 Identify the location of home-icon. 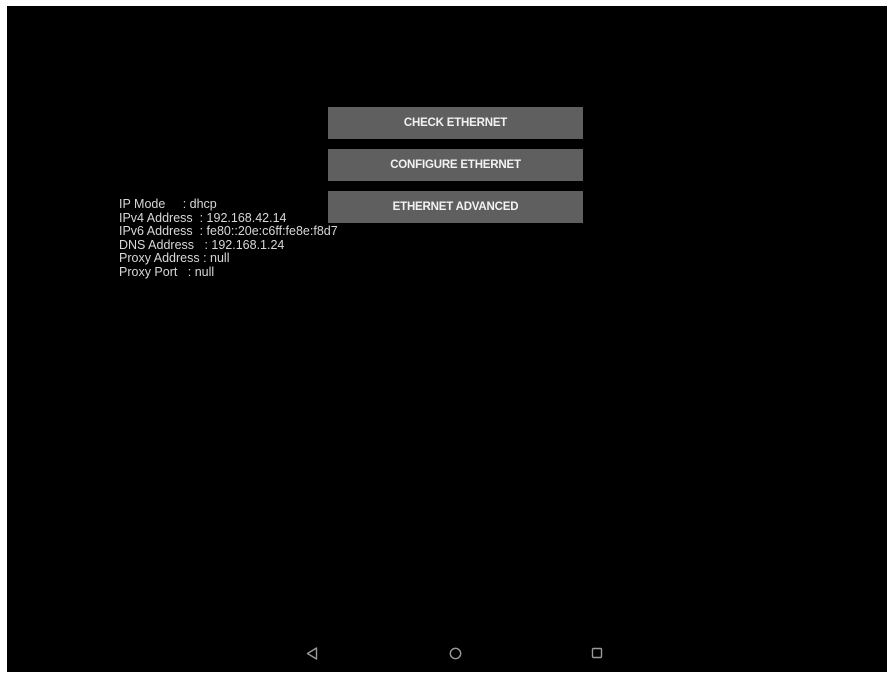
(455, 653).